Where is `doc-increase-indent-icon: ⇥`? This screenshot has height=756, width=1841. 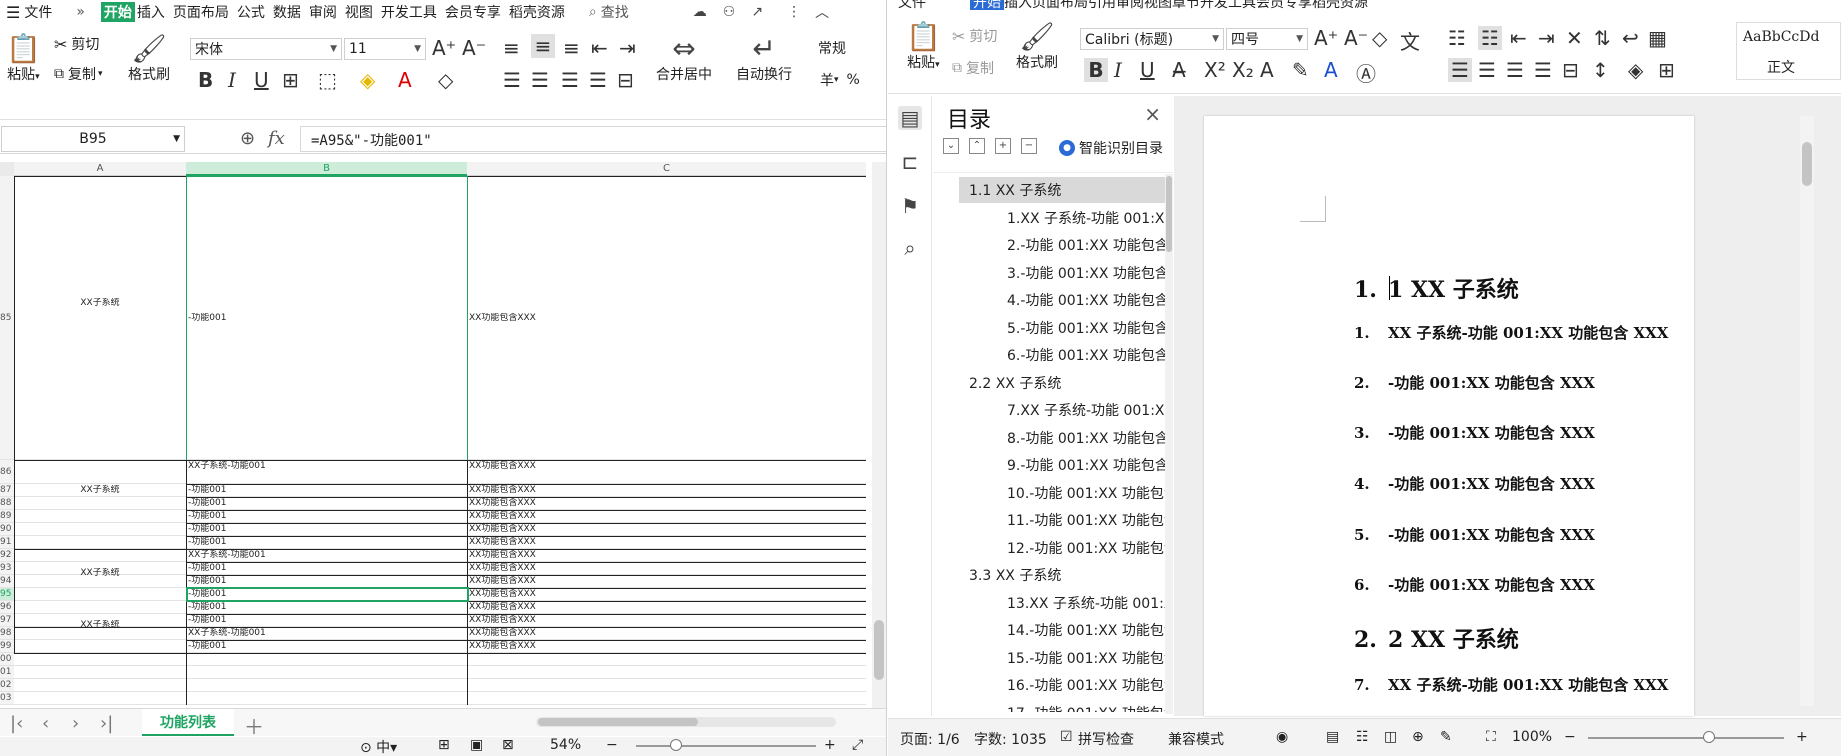 doc-increase-indent-icon: ⇥ is located at coordinates (1546, 38).